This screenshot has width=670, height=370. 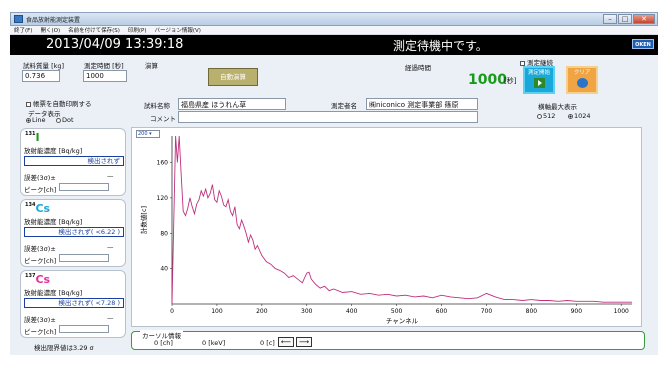 What do you see at coordinates (37, 137) in the screenshot?
I see `isotope-element: I` at bounding box center [37, 137].